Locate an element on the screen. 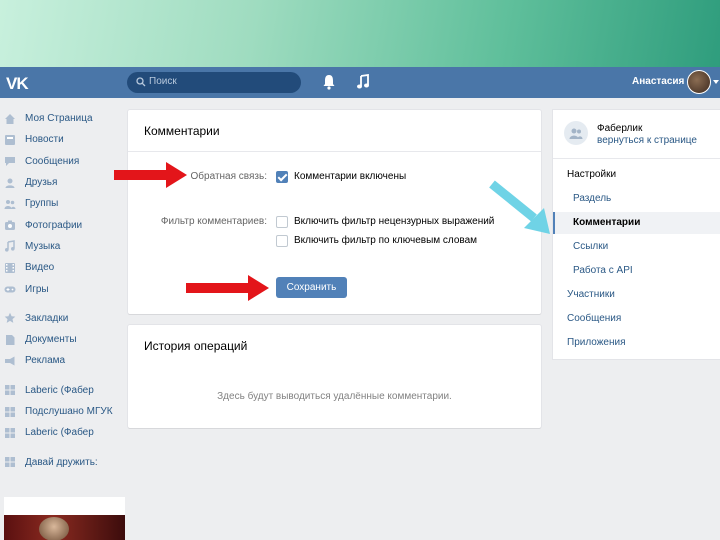  promo-image is located at coordinates (64, 518).